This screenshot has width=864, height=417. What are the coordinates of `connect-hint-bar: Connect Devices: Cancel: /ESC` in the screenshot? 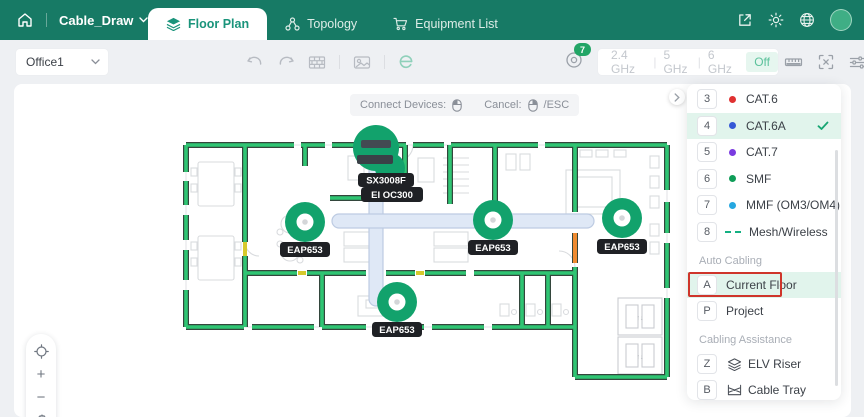 It's located at (465, 105).